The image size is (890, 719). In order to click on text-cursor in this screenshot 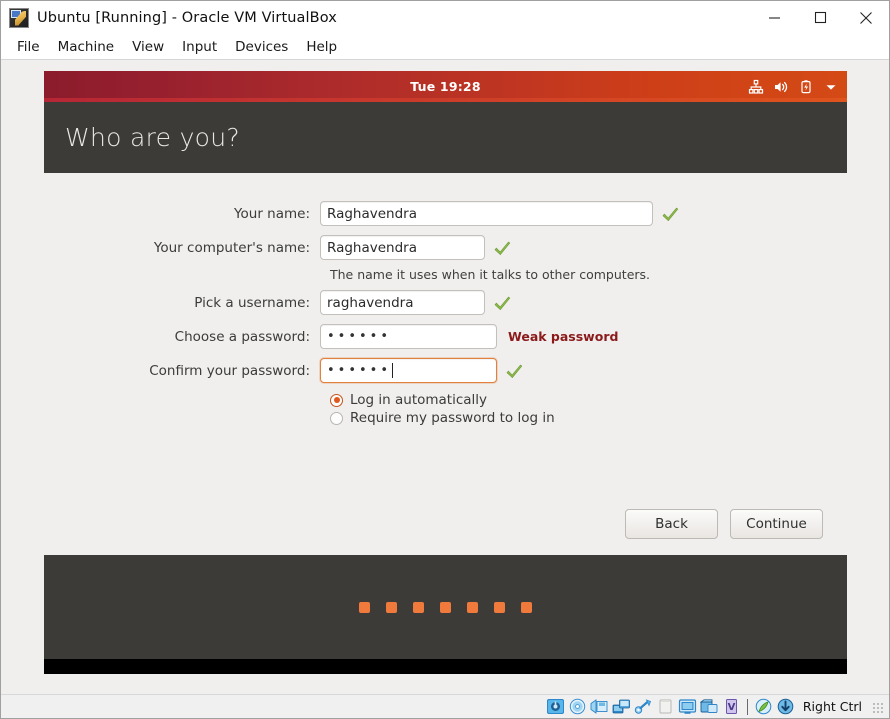, I will do `click(393, 370)`.